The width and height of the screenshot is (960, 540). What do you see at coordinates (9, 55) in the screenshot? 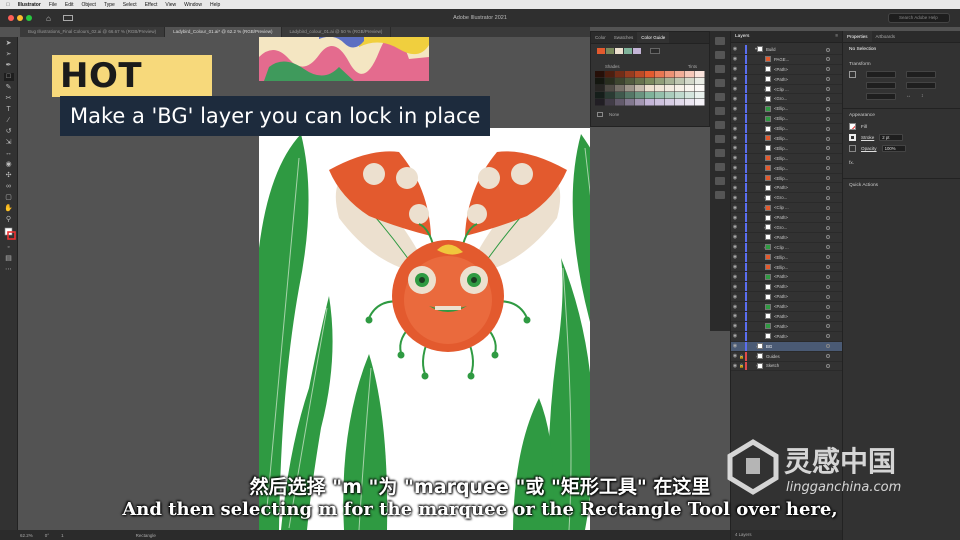
I see `direct-selection-tool-icon: ➣` at bounding box center [9, 55].